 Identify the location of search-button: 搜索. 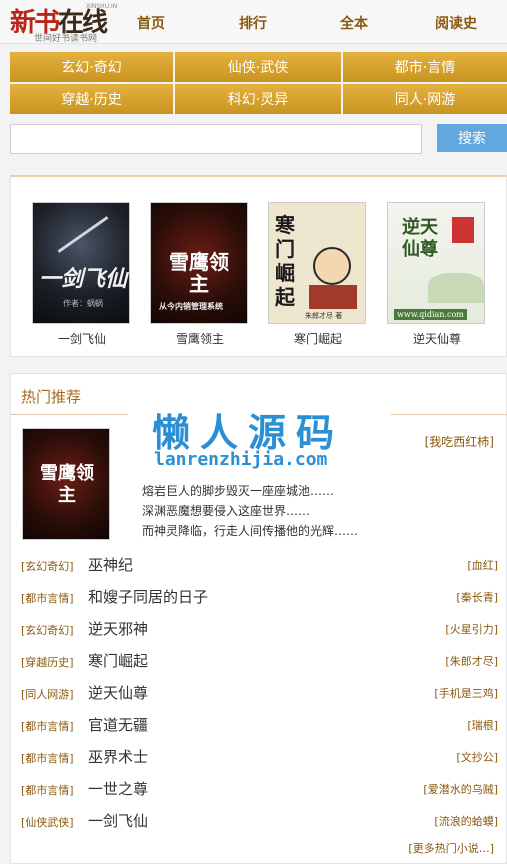
(472, 138).